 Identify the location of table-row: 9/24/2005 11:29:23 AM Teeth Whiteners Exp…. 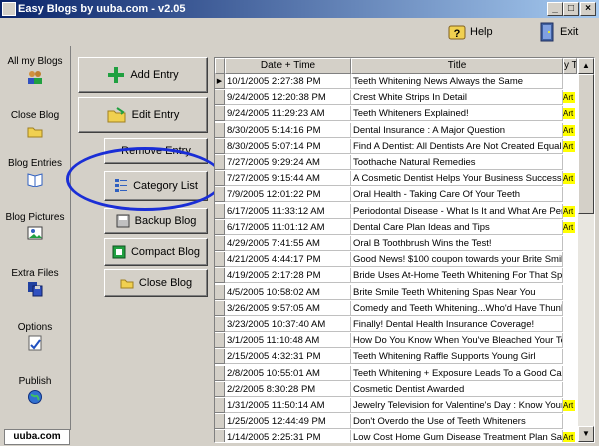
(396, 114).